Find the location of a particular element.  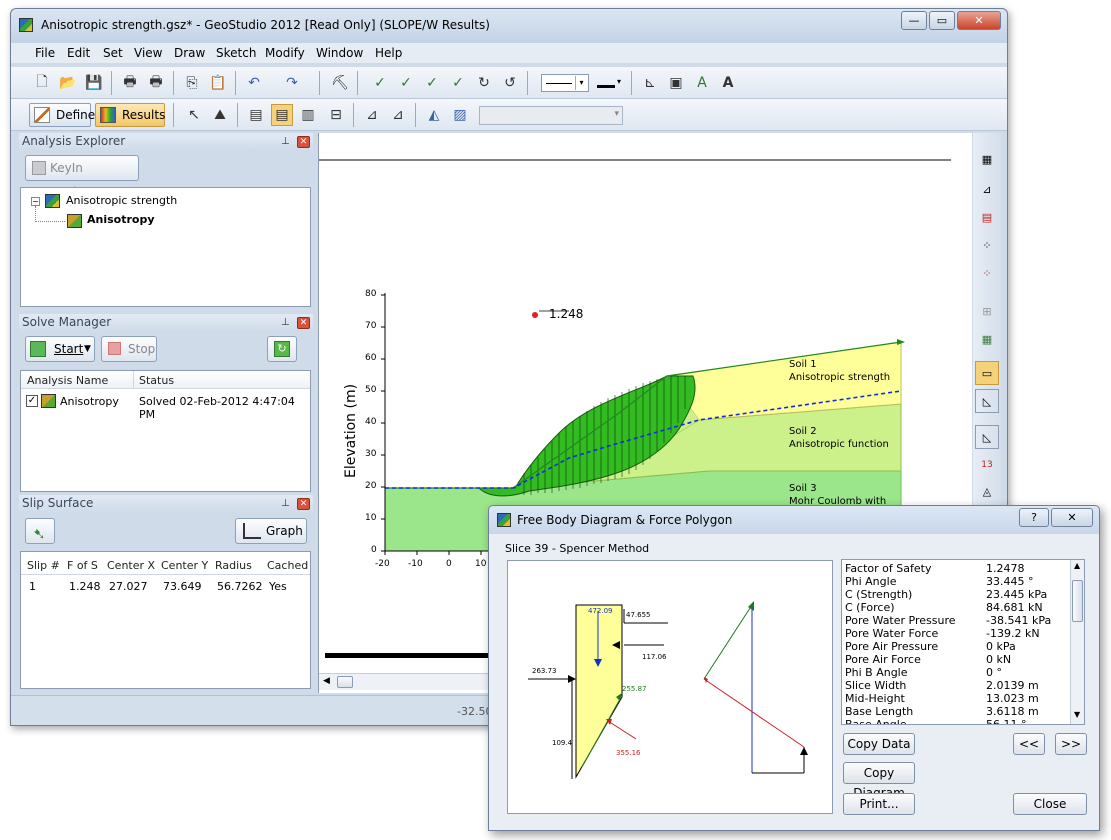

slip-numbers-icon: ▤ is located at coordinates (987, 217).